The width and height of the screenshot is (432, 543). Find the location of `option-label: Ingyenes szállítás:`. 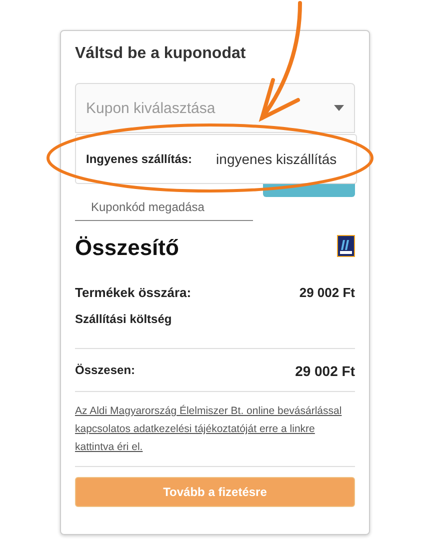

option-label: Ingyenes szállítás: is located at coordinates (139, 159).